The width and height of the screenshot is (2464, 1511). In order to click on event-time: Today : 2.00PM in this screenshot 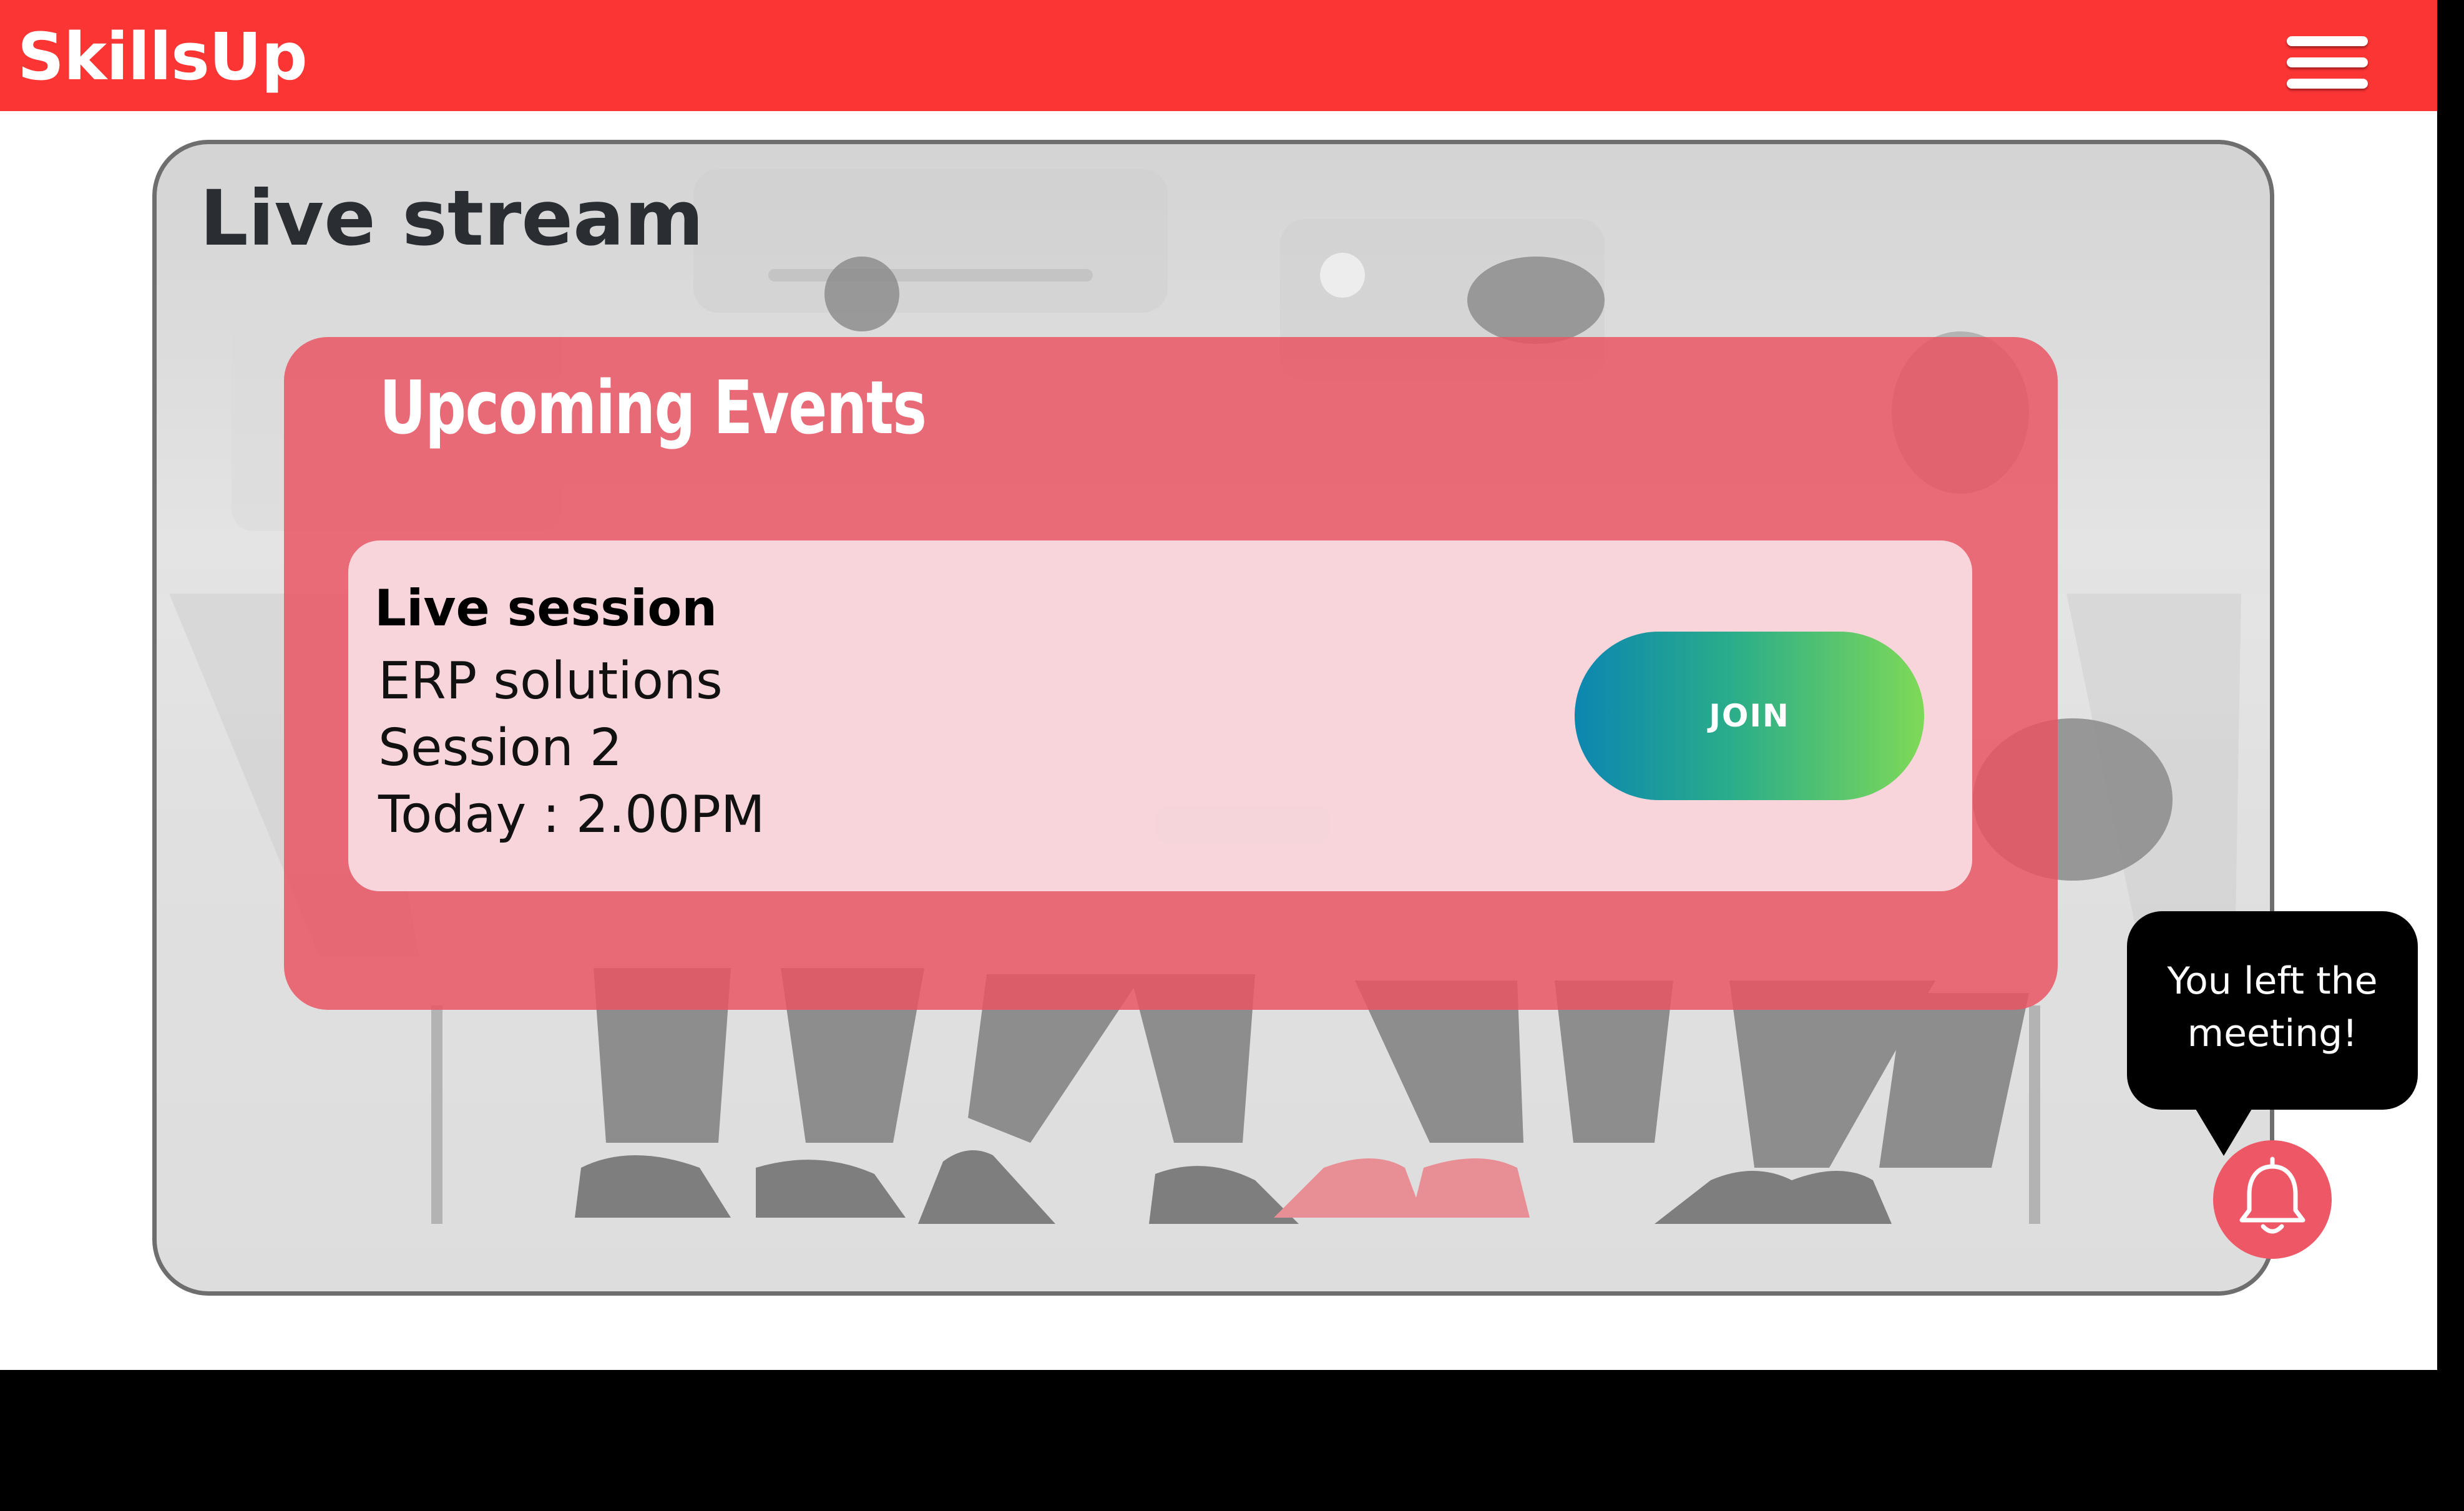, I will do `click(571, 815)`.